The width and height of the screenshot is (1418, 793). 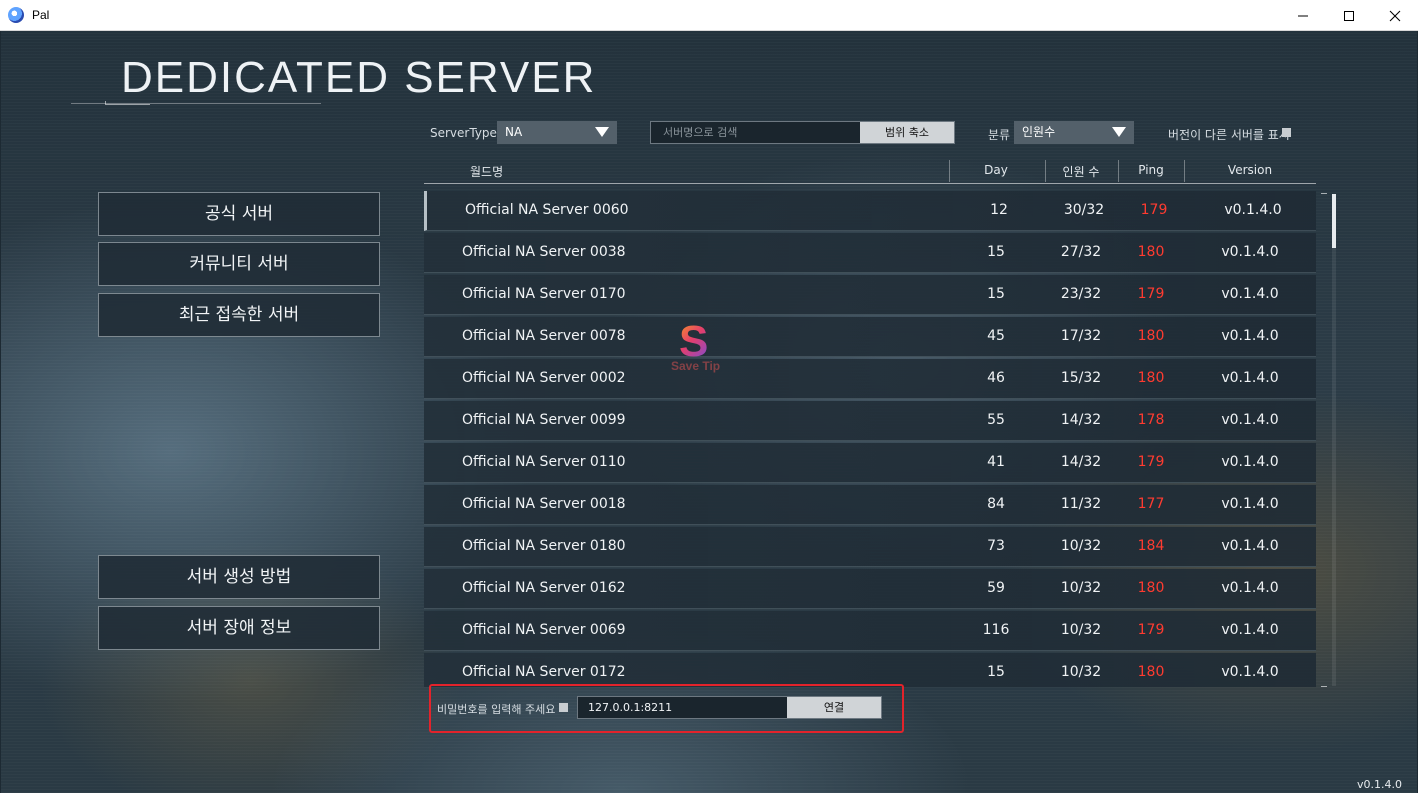 I want to click on pal-app-icon, so click(x=16, y=15).